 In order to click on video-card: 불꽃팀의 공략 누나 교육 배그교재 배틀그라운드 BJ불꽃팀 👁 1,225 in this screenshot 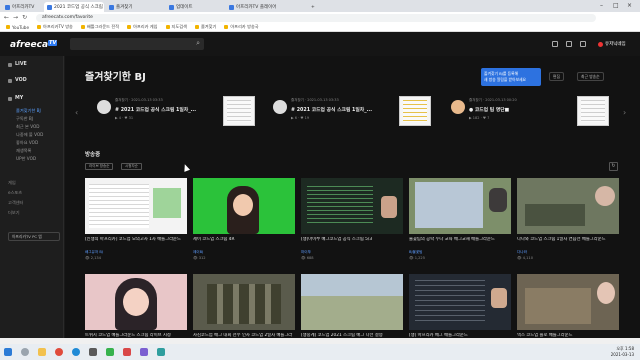, I will do `click(460, 219)`.